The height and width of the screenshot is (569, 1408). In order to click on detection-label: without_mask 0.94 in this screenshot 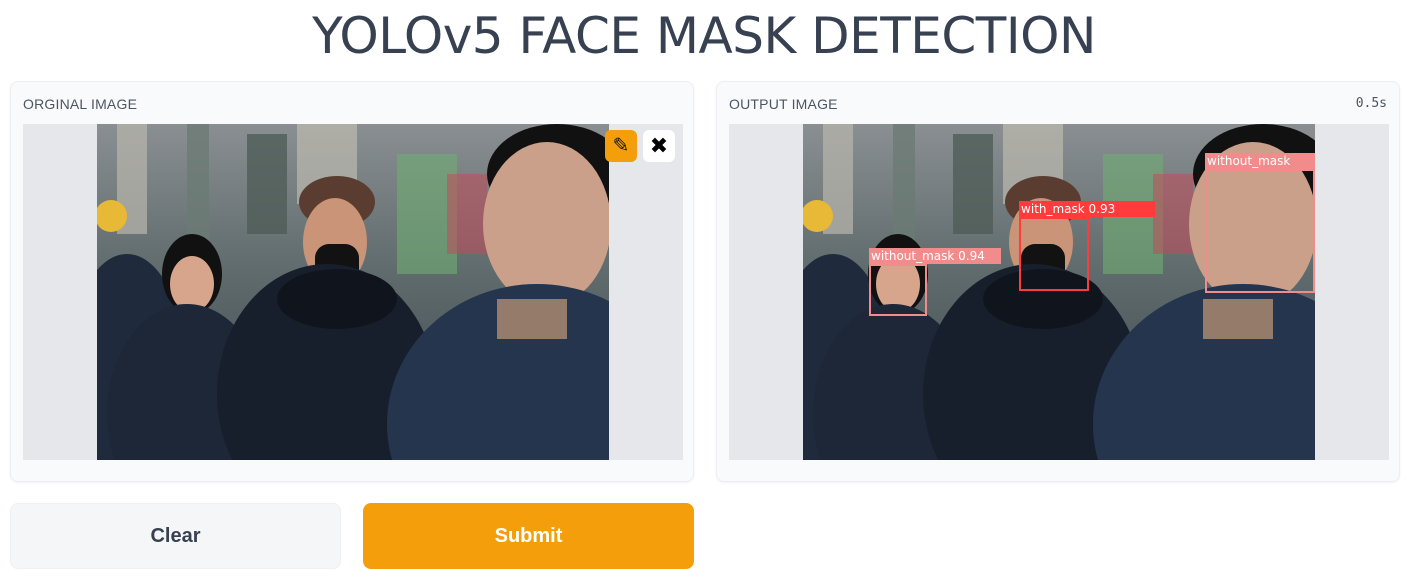, I will do `click(935, 256)`.